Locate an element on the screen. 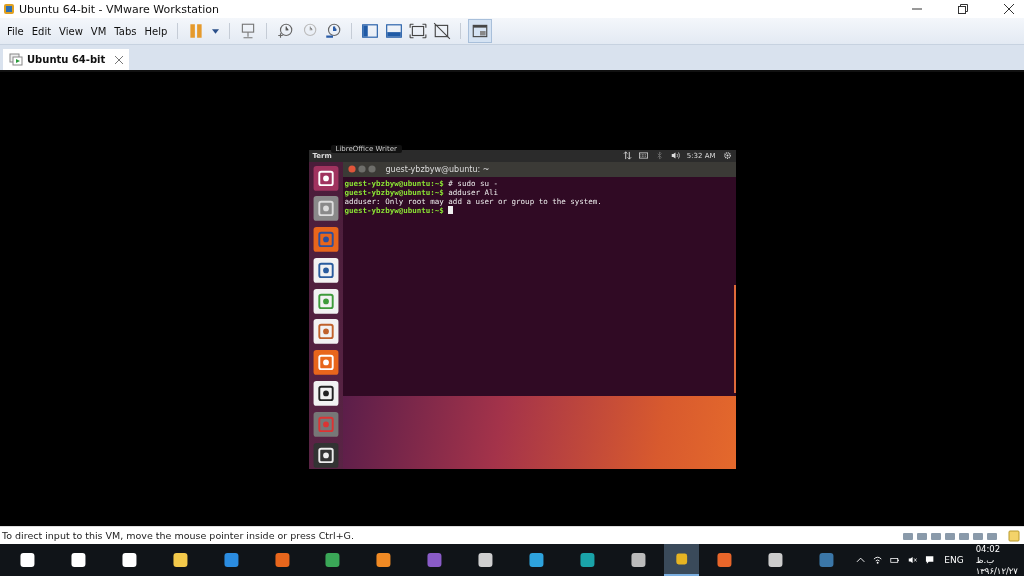  status-text: To direct input to this VM, move the mouse pointer inside or press Ctrl+G. is located at coordinates (178, 535).